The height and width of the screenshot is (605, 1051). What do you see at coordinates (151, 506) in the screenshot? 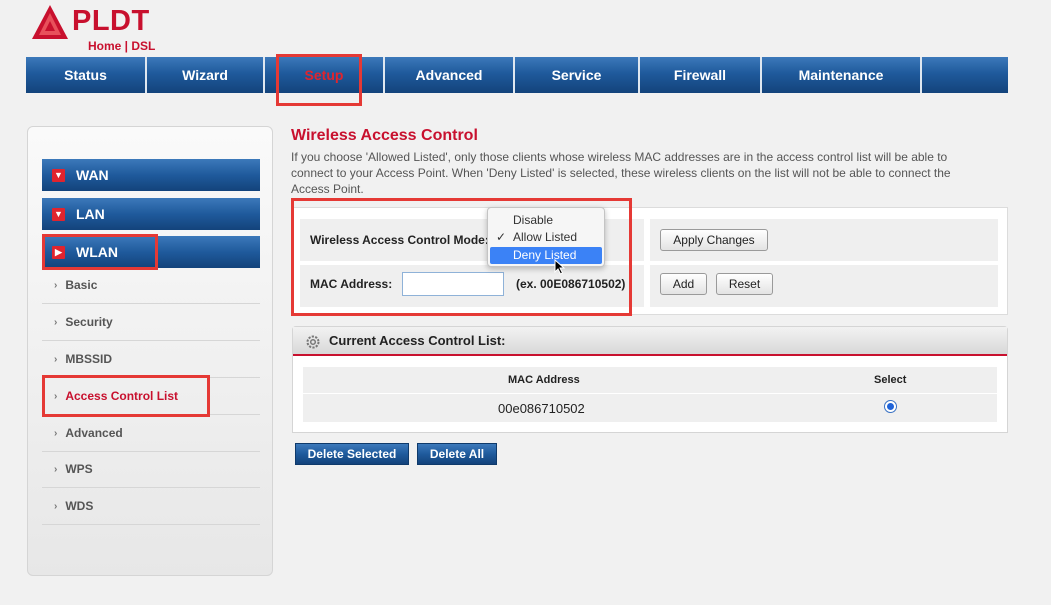
I see `sidebar-item-wds: › WDS` at bounding box center [151, 506].